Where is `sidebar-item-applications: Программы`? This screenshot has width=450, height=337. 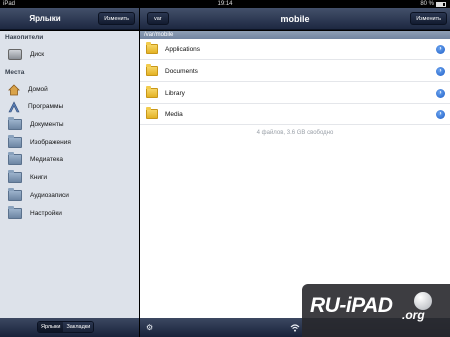
sidebar-item-applications: Программы is located at coordinates (35, 106).